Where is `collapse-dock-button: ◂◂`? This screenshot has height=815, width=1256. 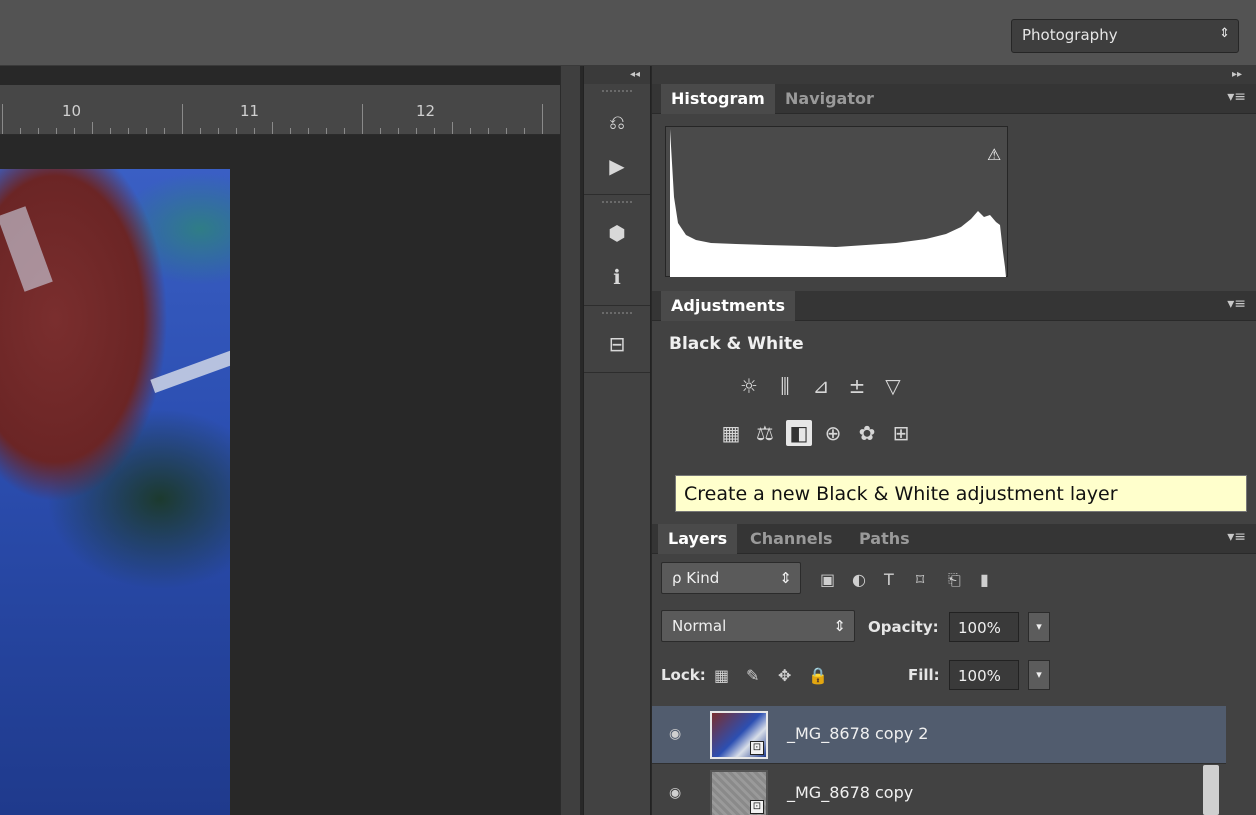 collapse-dock-button: ◂◂ is located at coordinates (617, 75).